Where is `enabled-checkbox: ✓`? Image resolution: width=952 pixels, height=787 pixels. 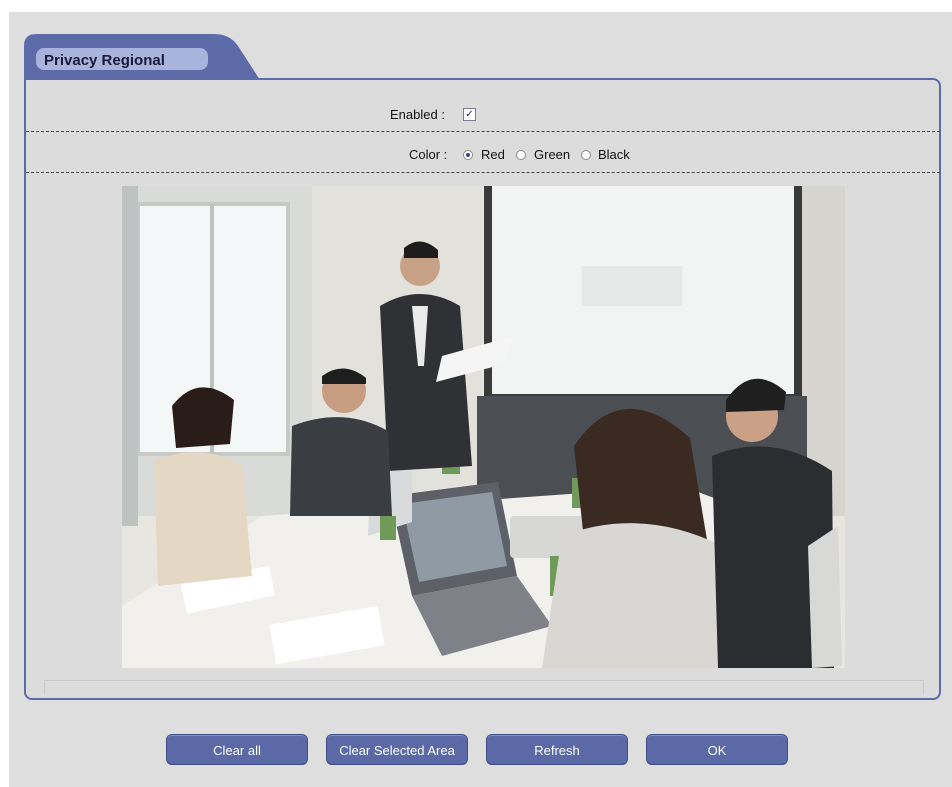 enabled-checkbox: ✓ is located at coordinates (469, 114).